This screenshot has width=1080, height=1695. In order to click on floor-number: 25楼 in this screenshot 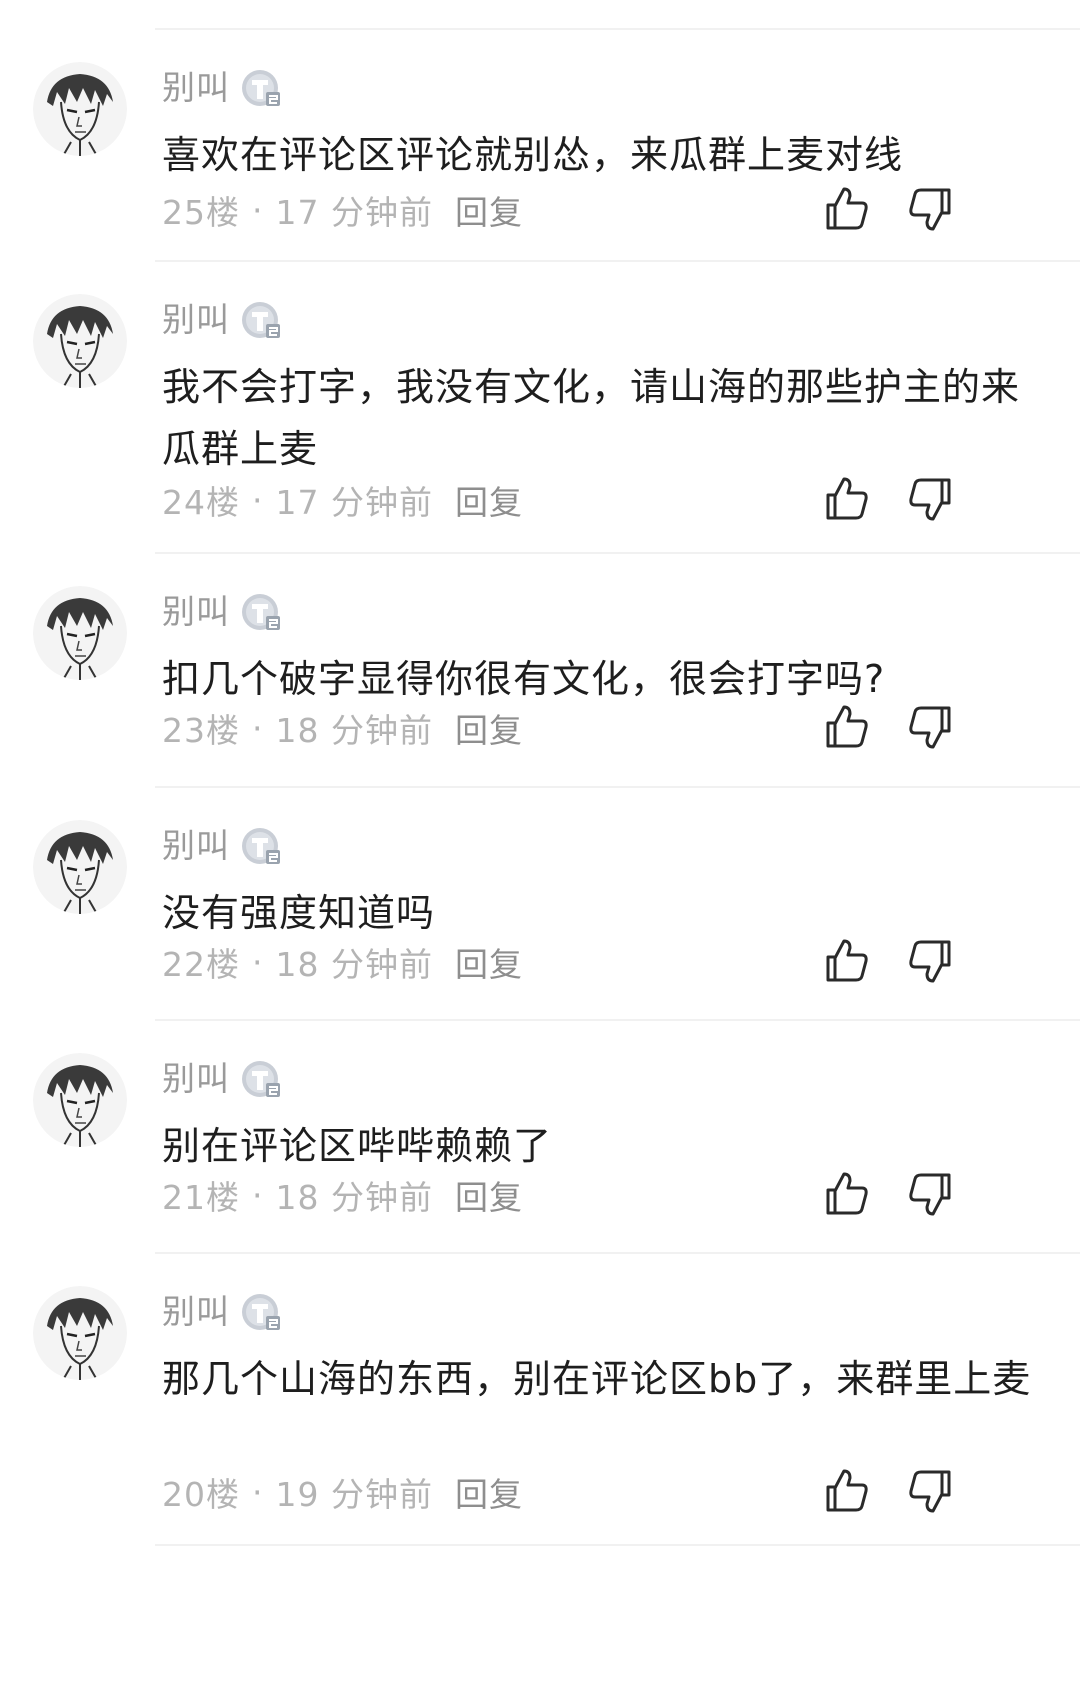, I will do `click(201, 212)`.